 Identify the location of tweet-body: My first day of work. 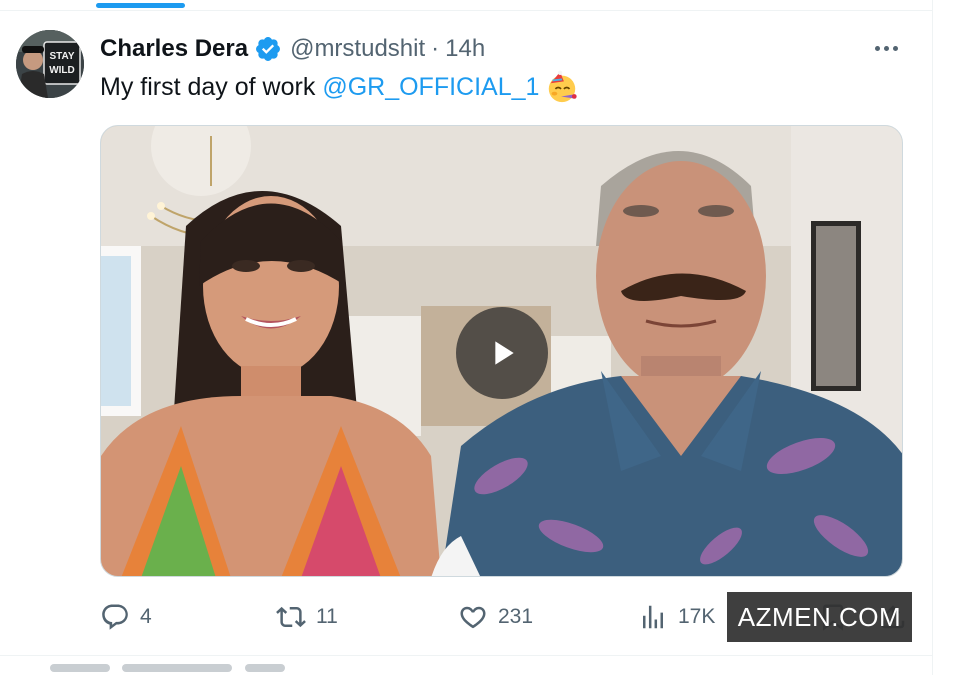
(208, 87).